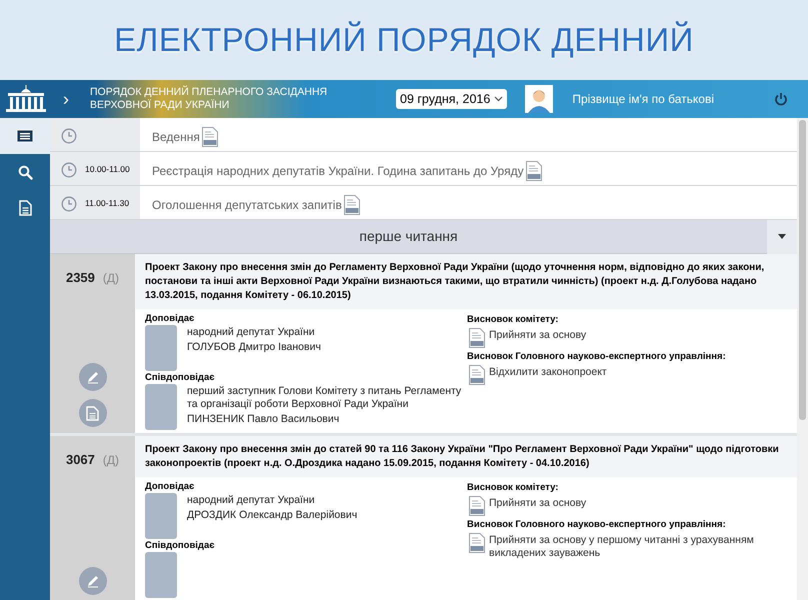  What do you see at coordinates (452, 99) in the screenshot?
I see `date-dropdown: 09 грудня, 2016` at bounding box center [452, 99].